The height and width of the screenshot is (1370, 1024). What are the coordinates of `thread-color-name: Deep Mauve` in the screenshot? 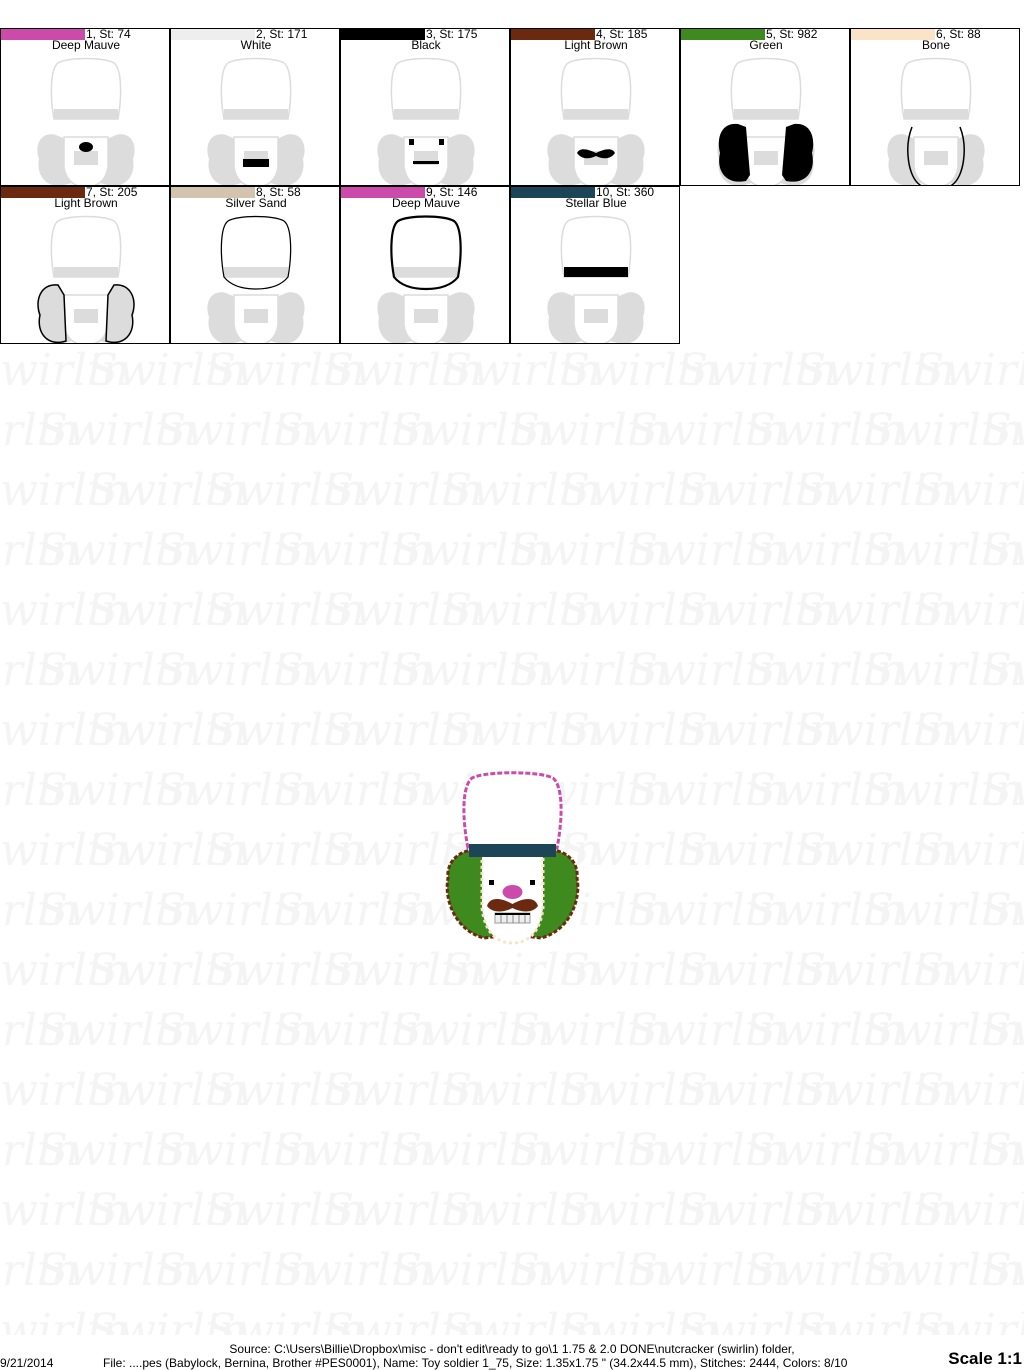 It's located at (86, 45).